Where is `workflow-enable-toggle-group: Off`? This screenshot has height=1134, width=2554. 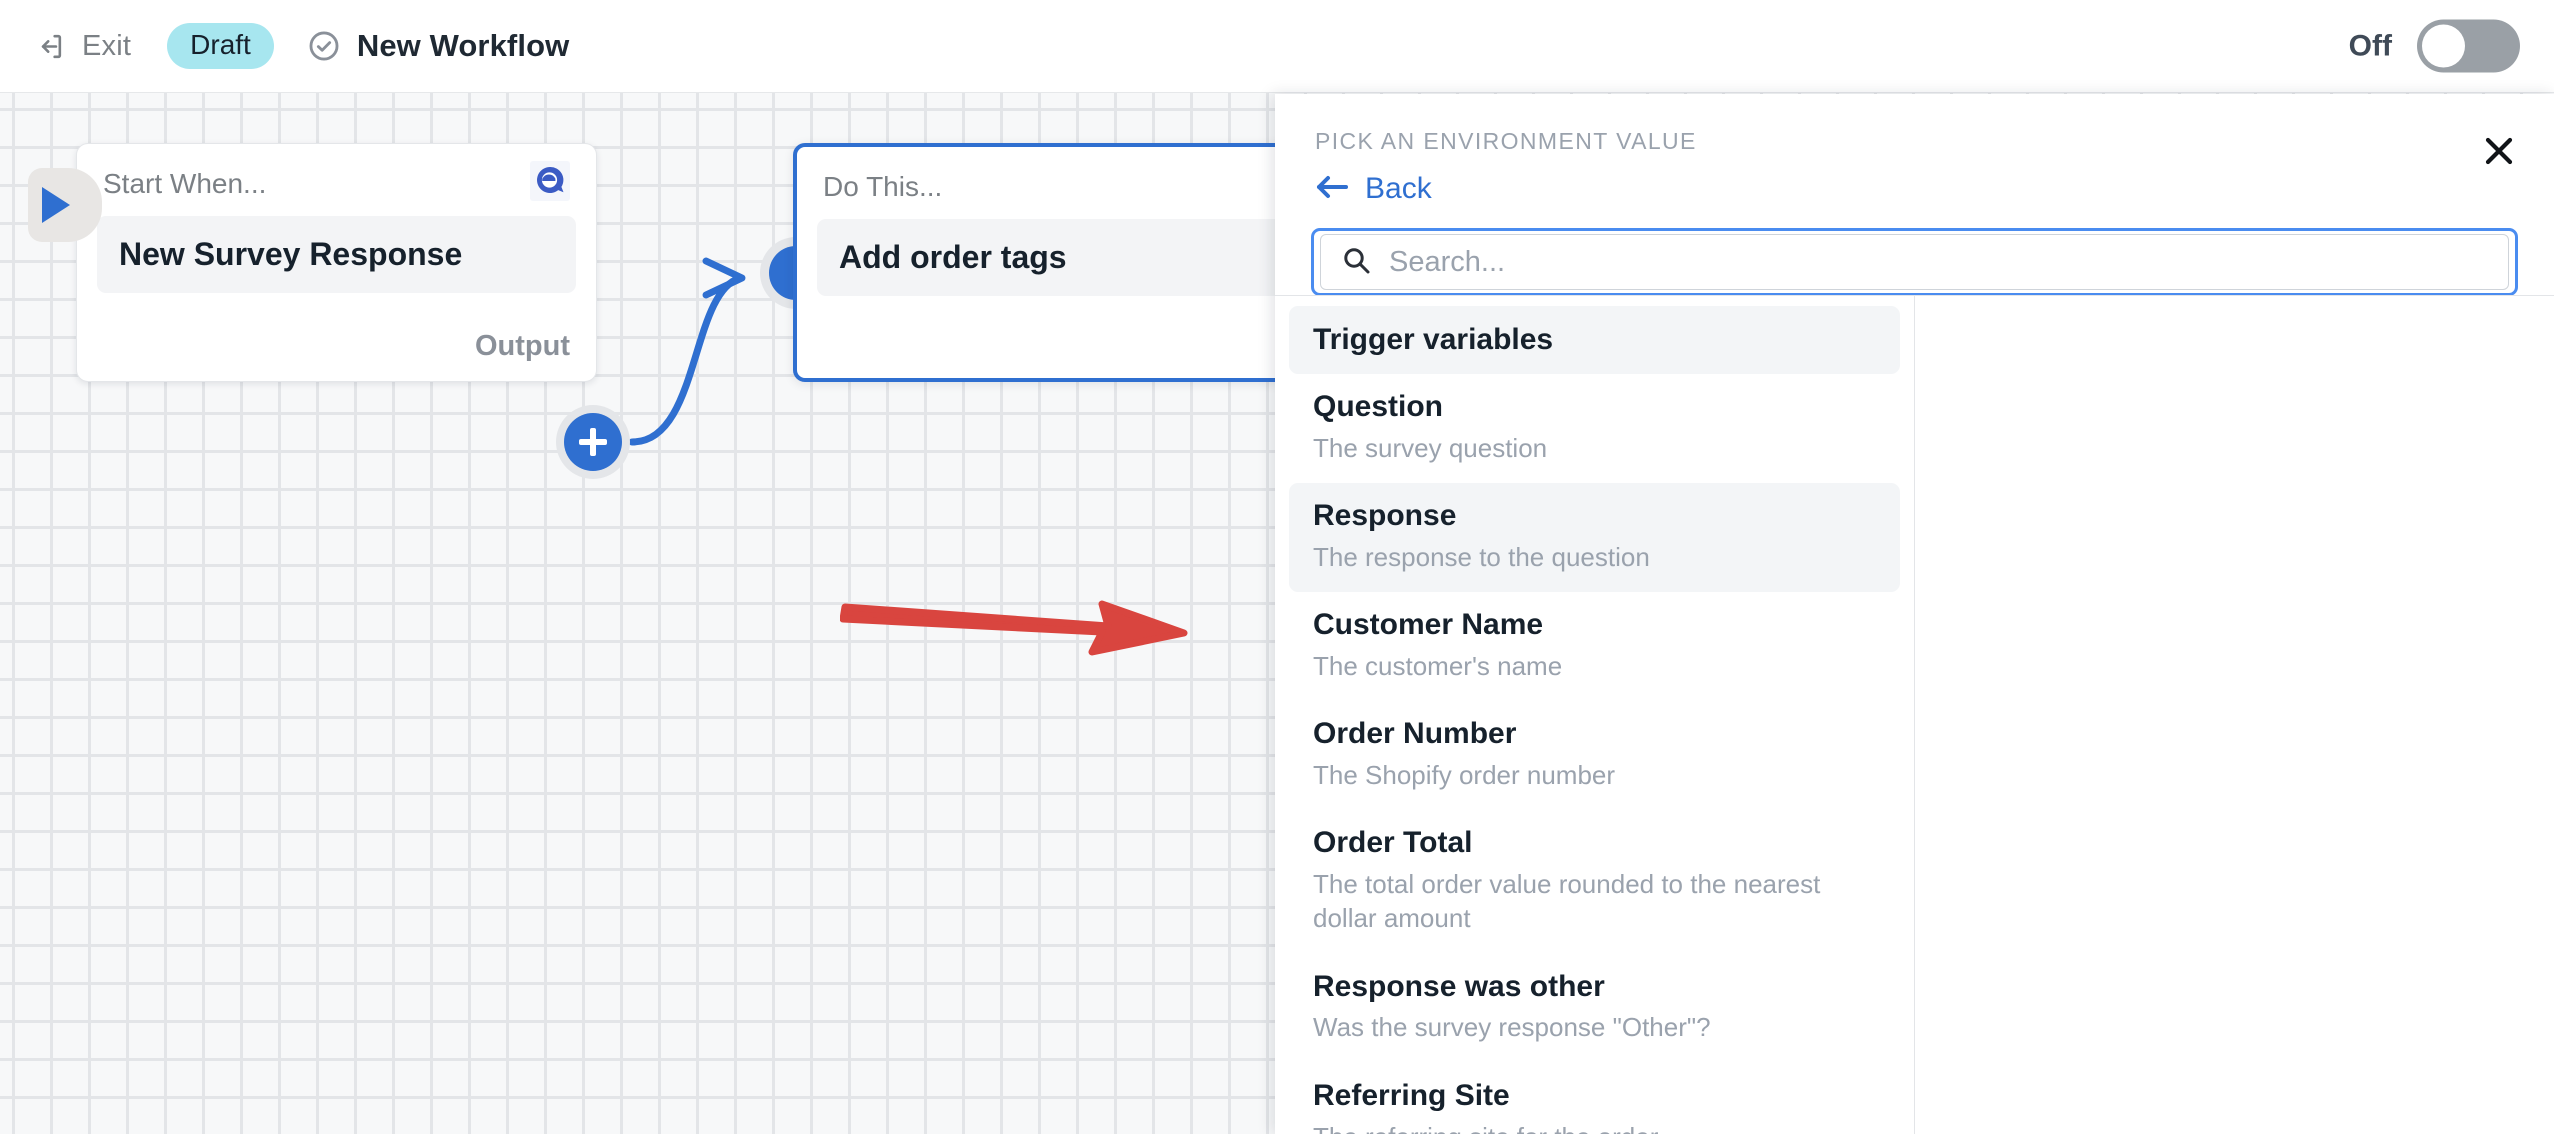
workflow-enable-toggle-group: Off is located at coordinates (2434, 46).